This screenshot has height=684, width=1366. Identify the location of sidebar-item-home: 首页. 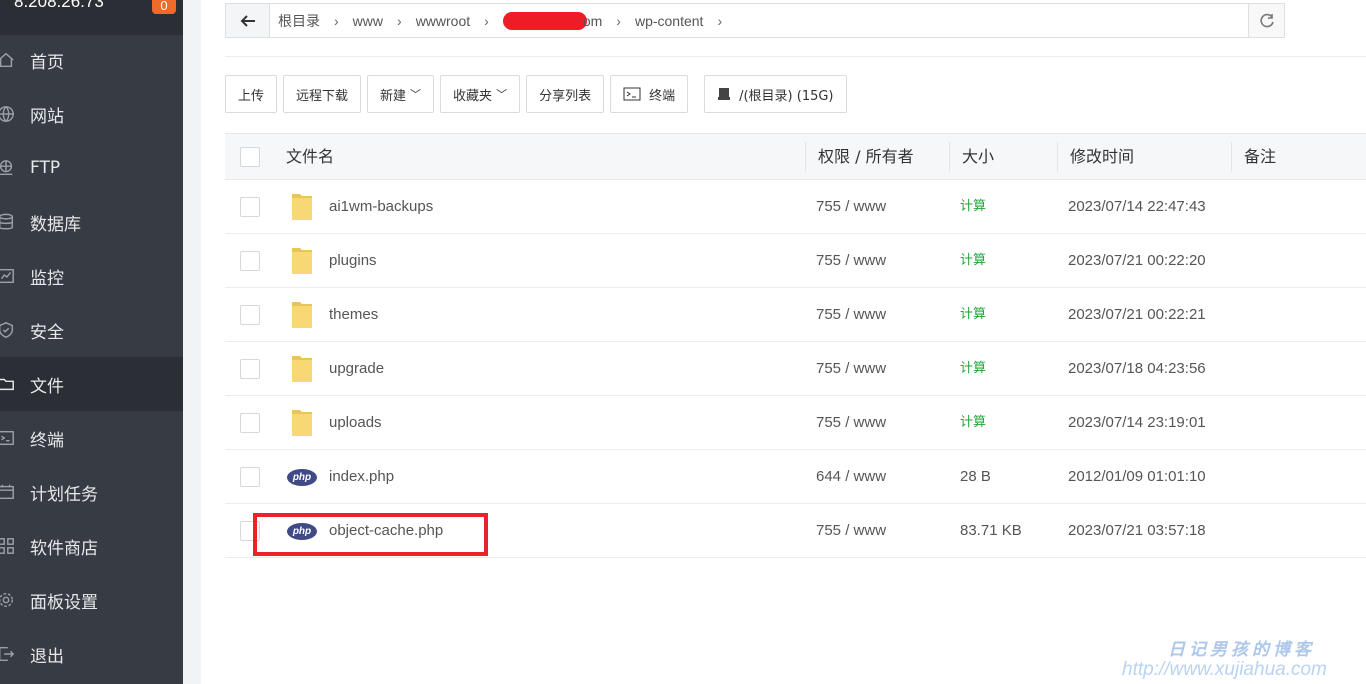
(91, 60).